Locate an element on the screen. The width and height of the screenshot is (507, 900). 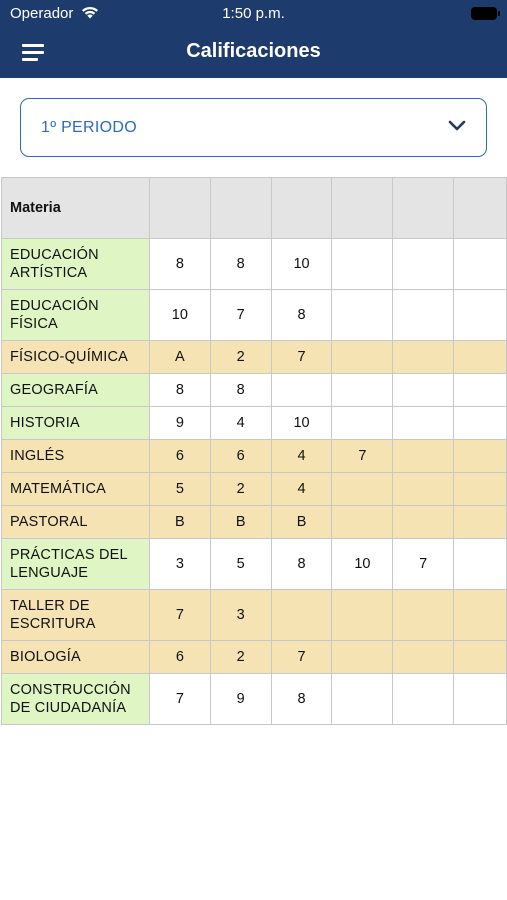
status-bar: Operador 1:50 p.m. is located at coordinates (253, 14).